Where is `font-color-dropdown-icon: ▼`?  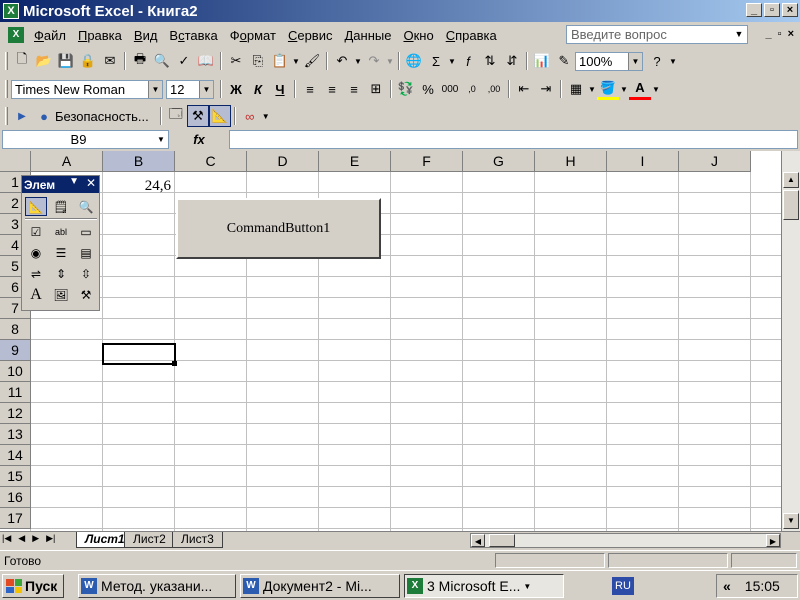
font-color-dropdown-icon: ▼ is located at coordinates (656, 89).